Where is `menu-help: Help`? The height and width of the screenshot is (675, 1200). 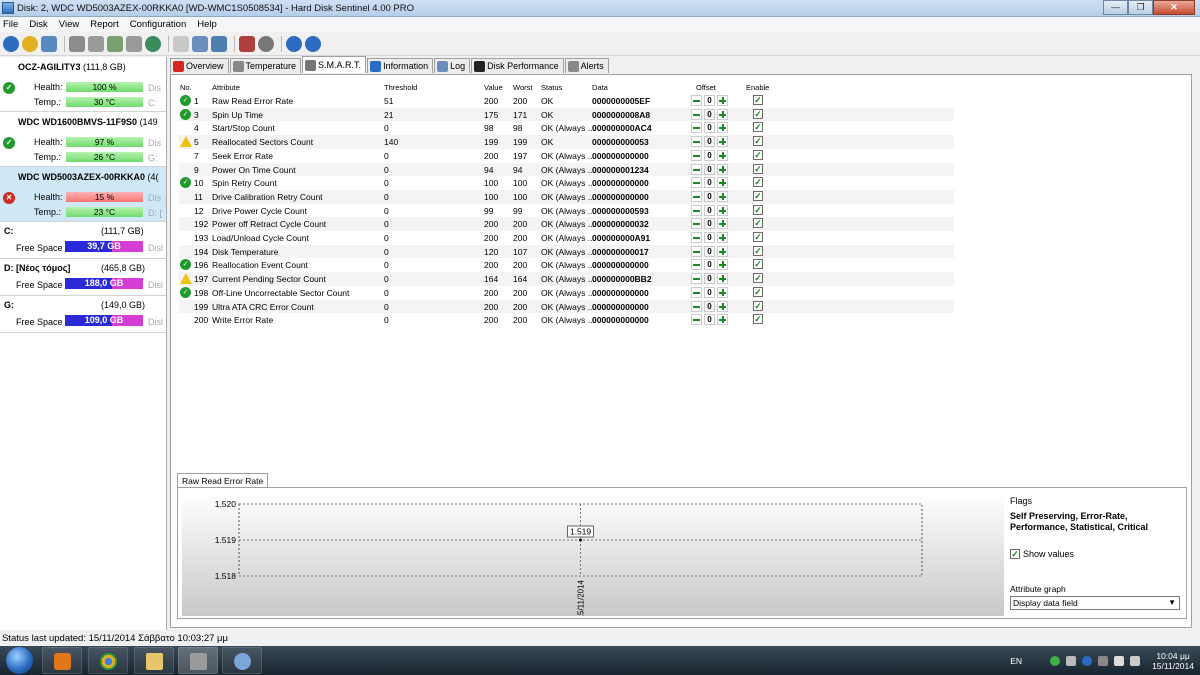
menu-help: Help is located at coordinates (207, 24).